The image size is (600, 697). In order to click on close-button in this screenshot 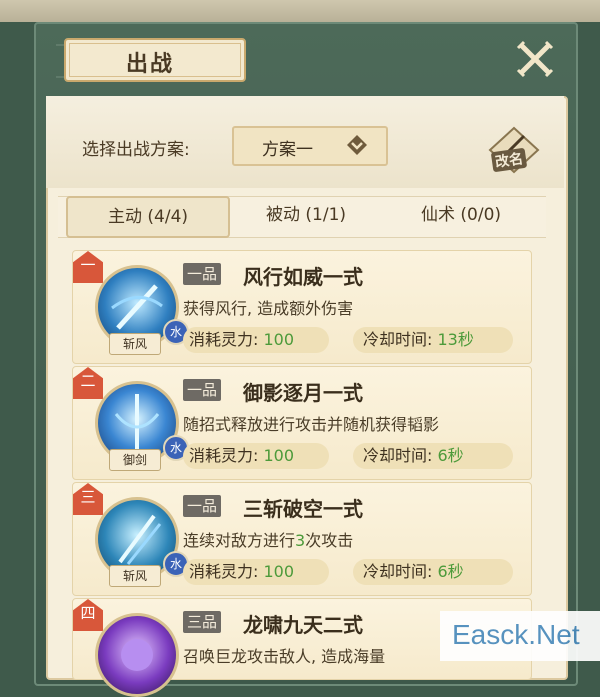, I will do `click(535, 59)`.